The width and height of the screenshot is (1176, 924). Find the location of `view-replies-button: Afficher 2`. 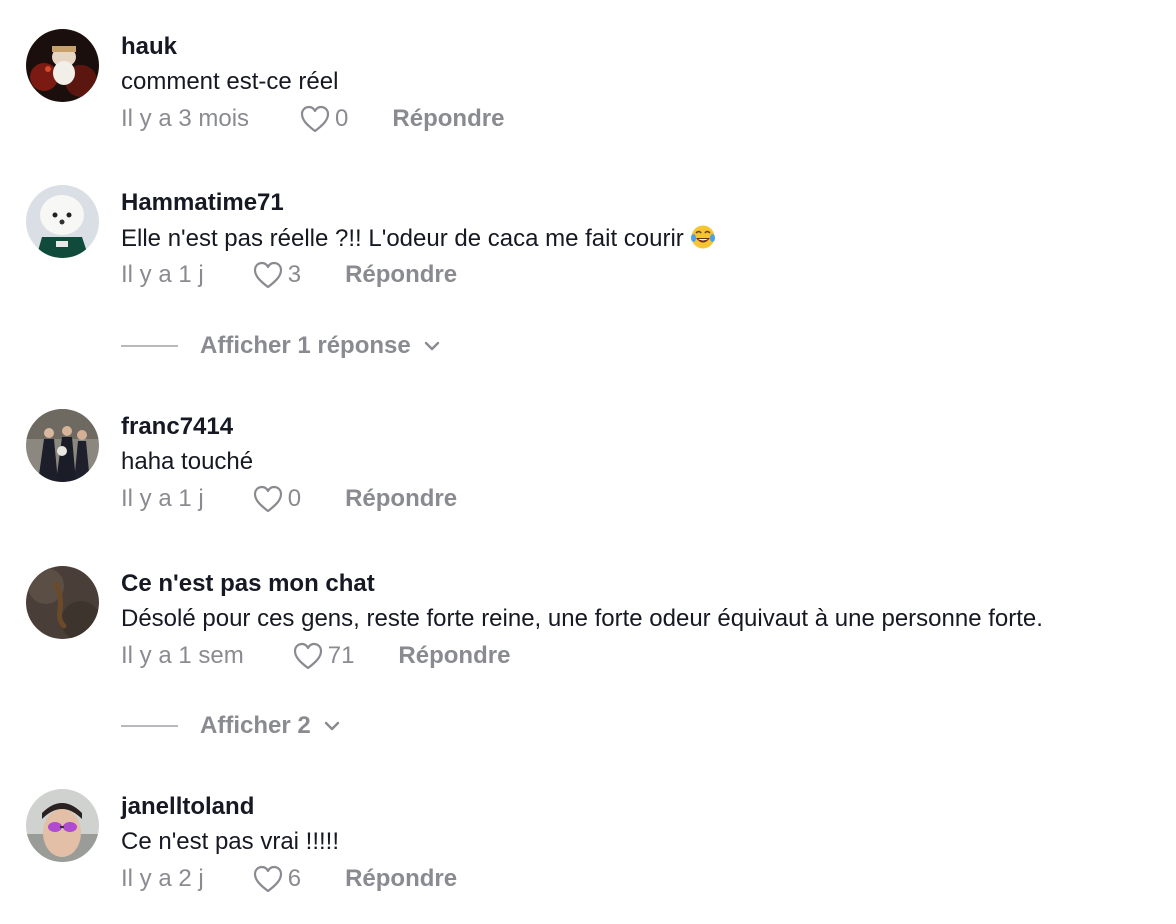

view-replies-button: Afficher 2 is located at coordinates (231, 726).